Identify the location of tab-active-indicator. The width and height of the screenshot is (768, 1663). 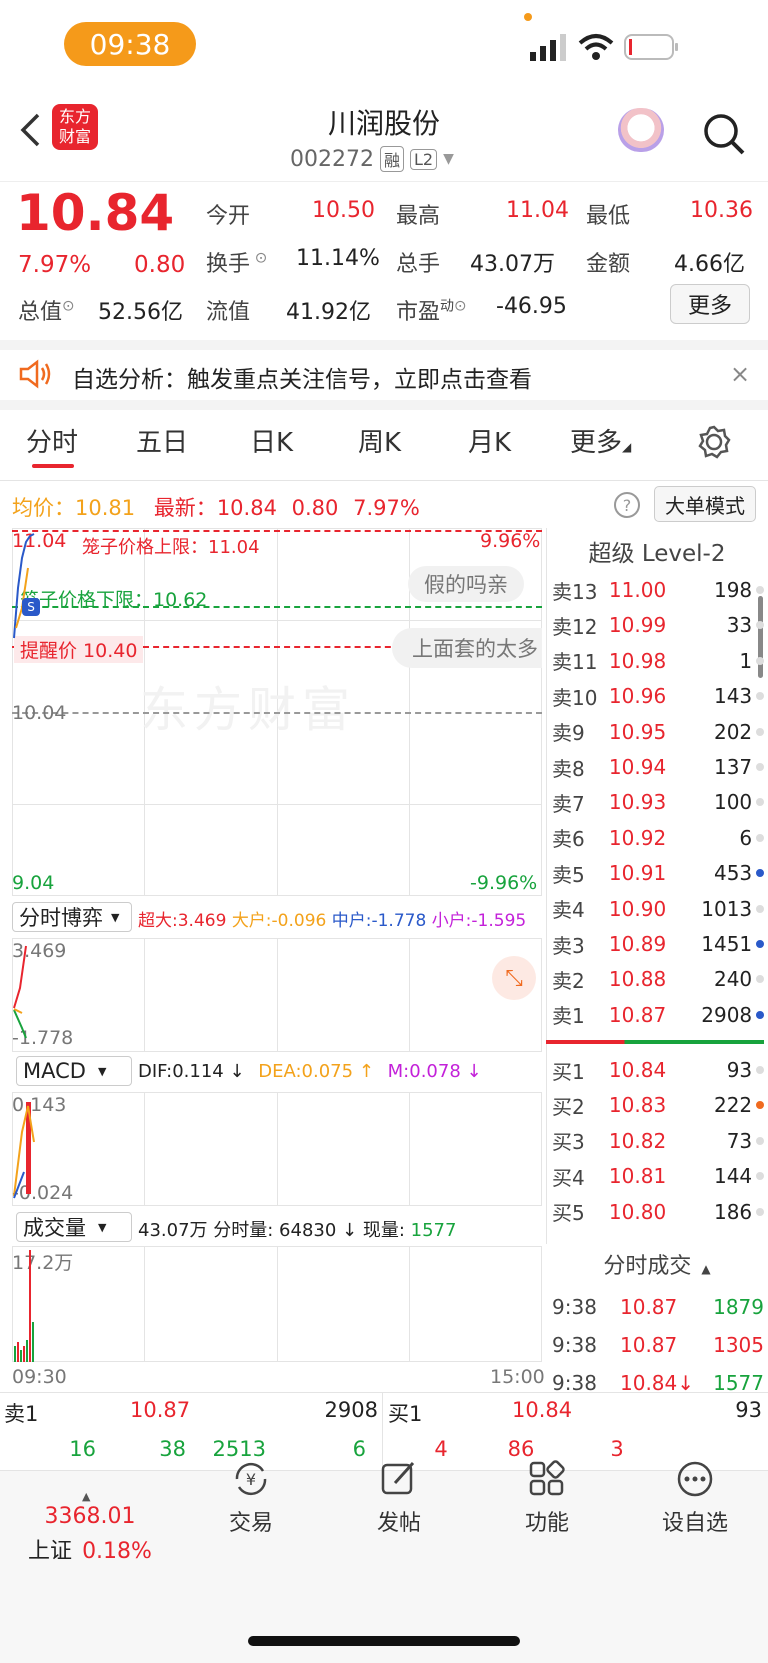
(53, 466).